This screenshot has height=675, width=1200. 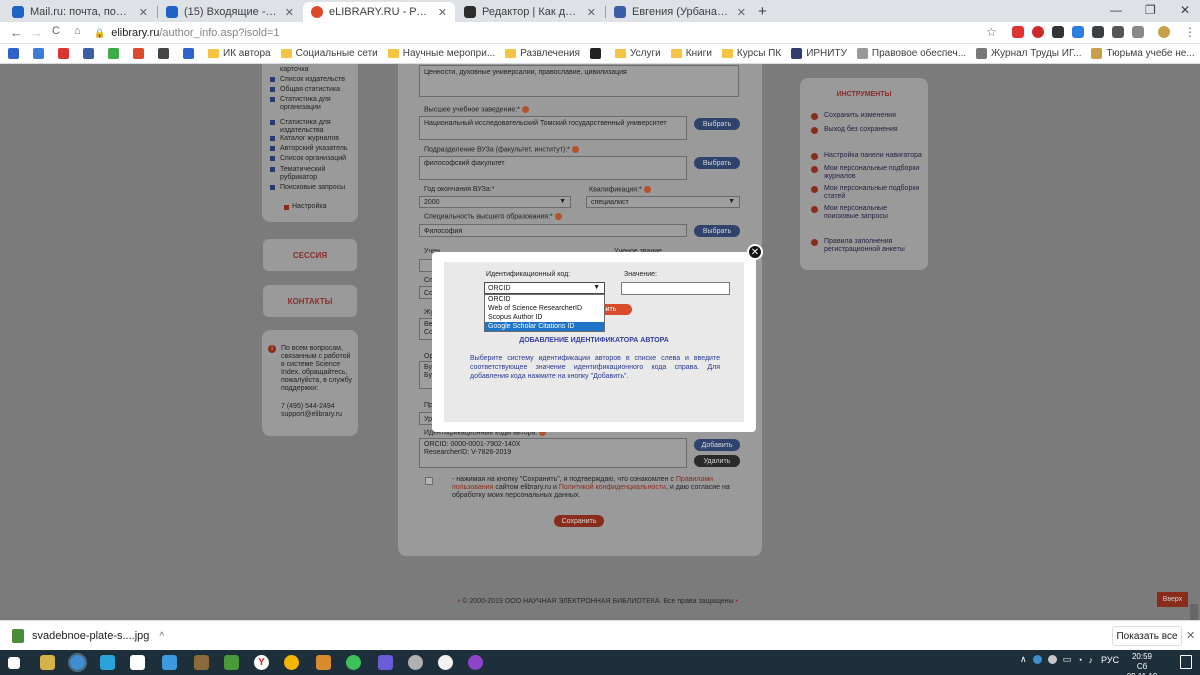 What do you see at coordinates (429, 481) in the screenshot?
I see `consent-checkbox` at bounding box center [429, 481].